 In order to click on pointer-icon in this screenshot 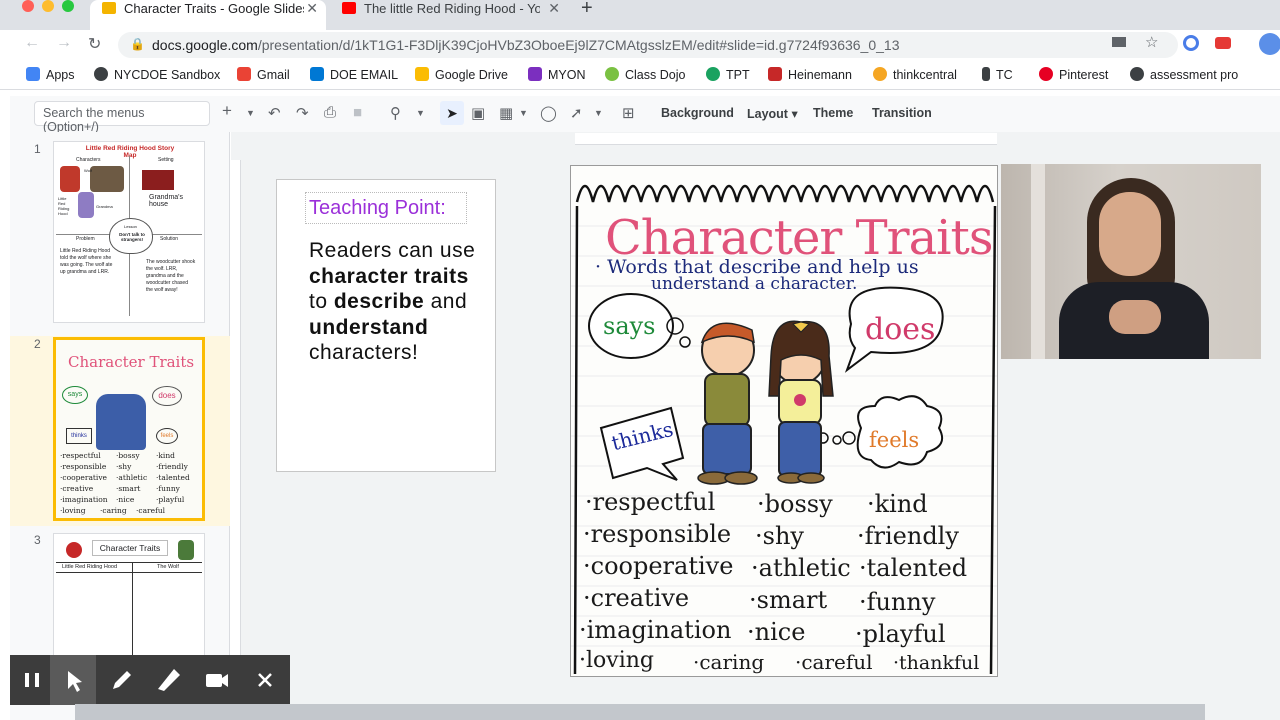, I will do `click(75, 681)`.